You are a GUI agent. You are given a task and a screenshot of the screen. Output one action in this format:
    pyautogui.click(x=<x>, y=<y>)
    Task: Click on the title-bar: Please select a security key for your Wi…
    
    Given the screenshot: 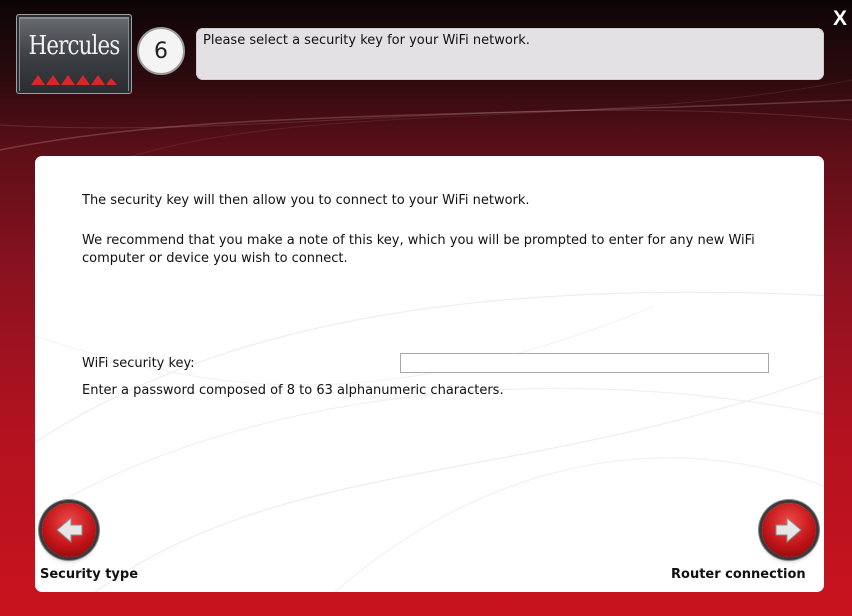 What is the action you would take?
    pyautogui.click(x=510, y=54)
    